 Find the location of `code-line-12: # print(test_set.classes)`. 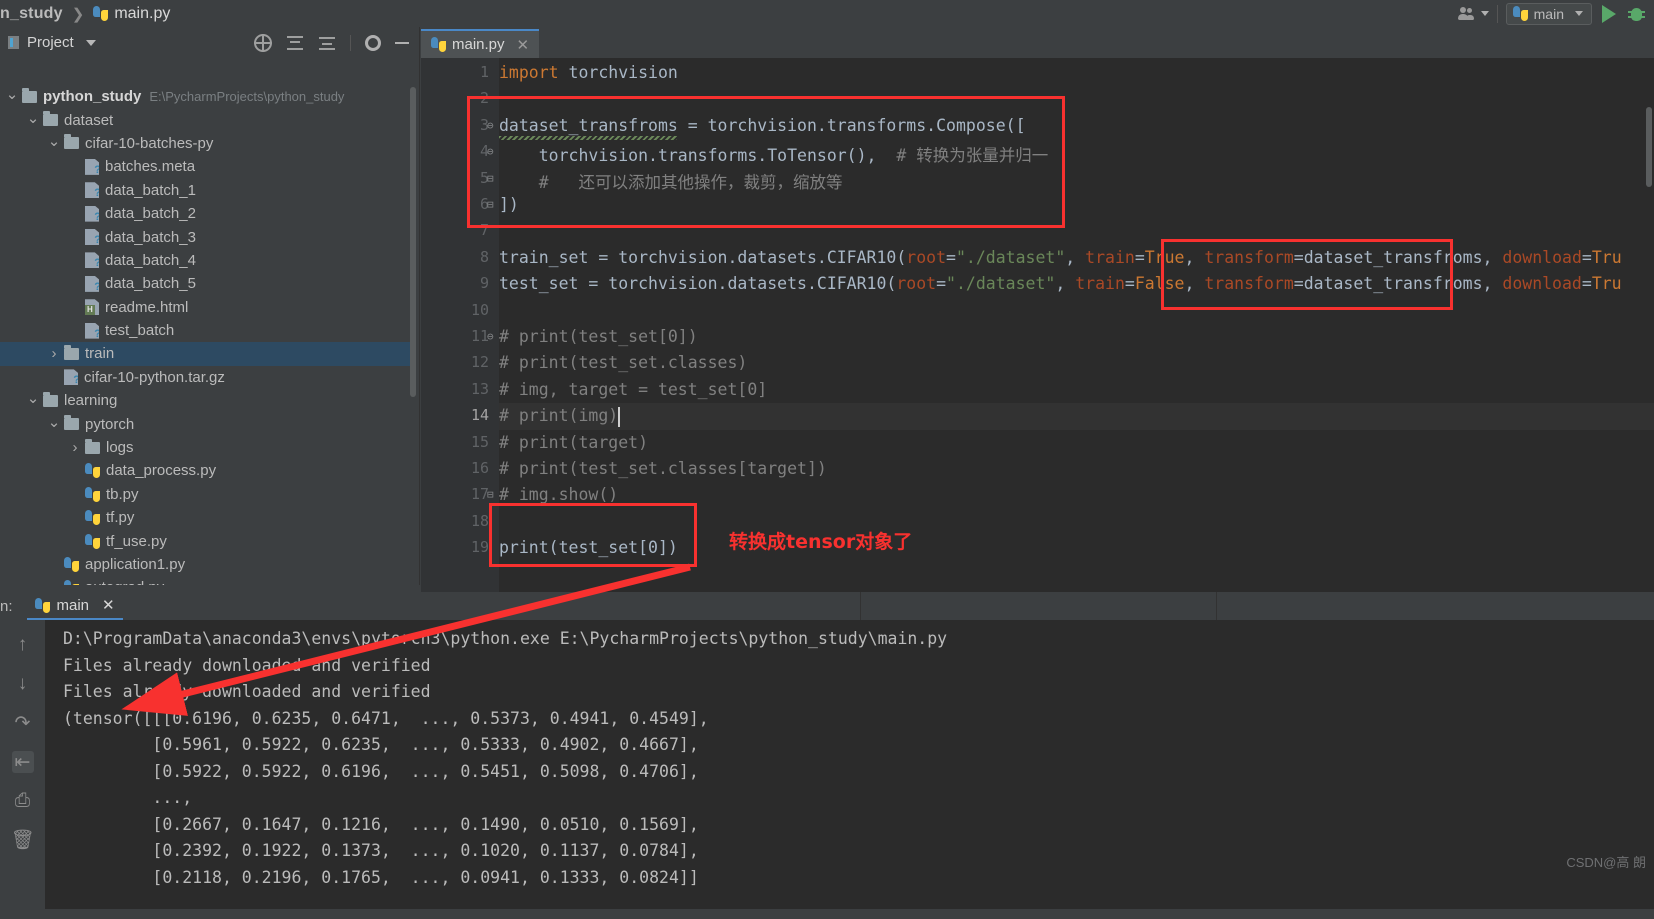

code-line-12: # print(test_set.classes) is located at coordinates (623, 362).